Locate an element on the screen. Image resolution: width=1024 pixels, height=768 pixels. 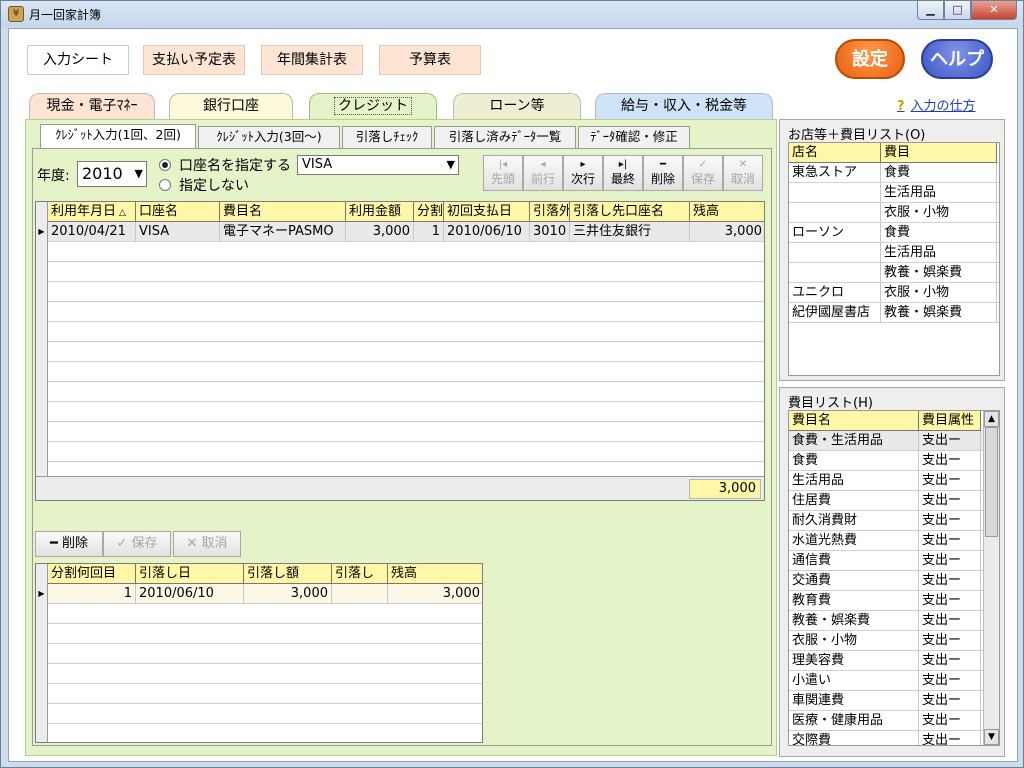
close-button: ✕ is located at coordinates (994, 10).